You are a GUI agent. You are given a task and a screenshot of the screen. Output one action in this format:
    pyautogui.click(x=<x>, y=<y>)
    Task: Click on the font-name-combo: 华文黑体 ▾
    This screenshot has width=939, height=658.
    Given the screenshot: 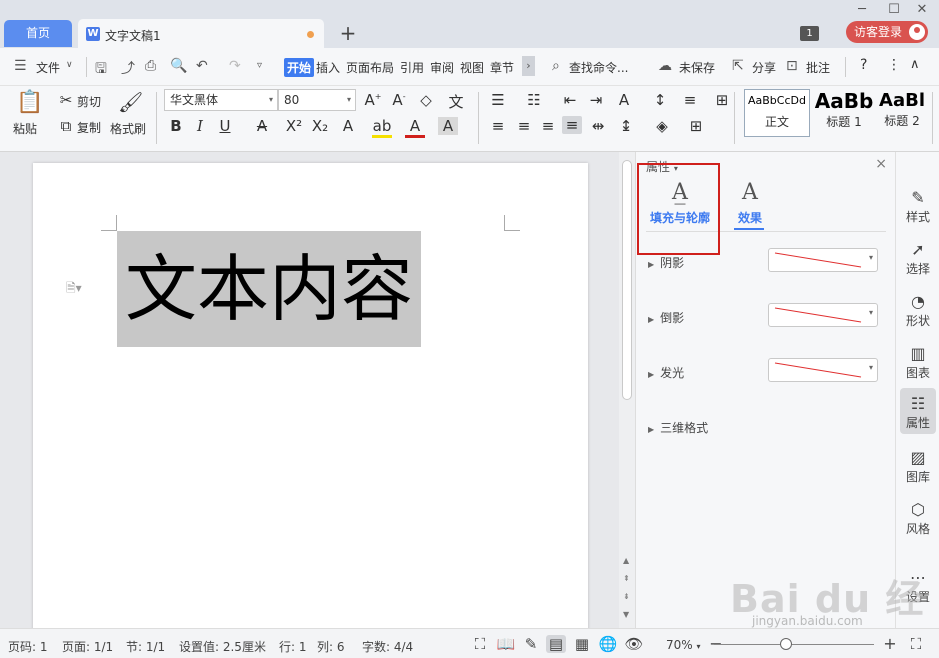 What is the action you would take?
    pyautogui.click(x=221, y=100)
    